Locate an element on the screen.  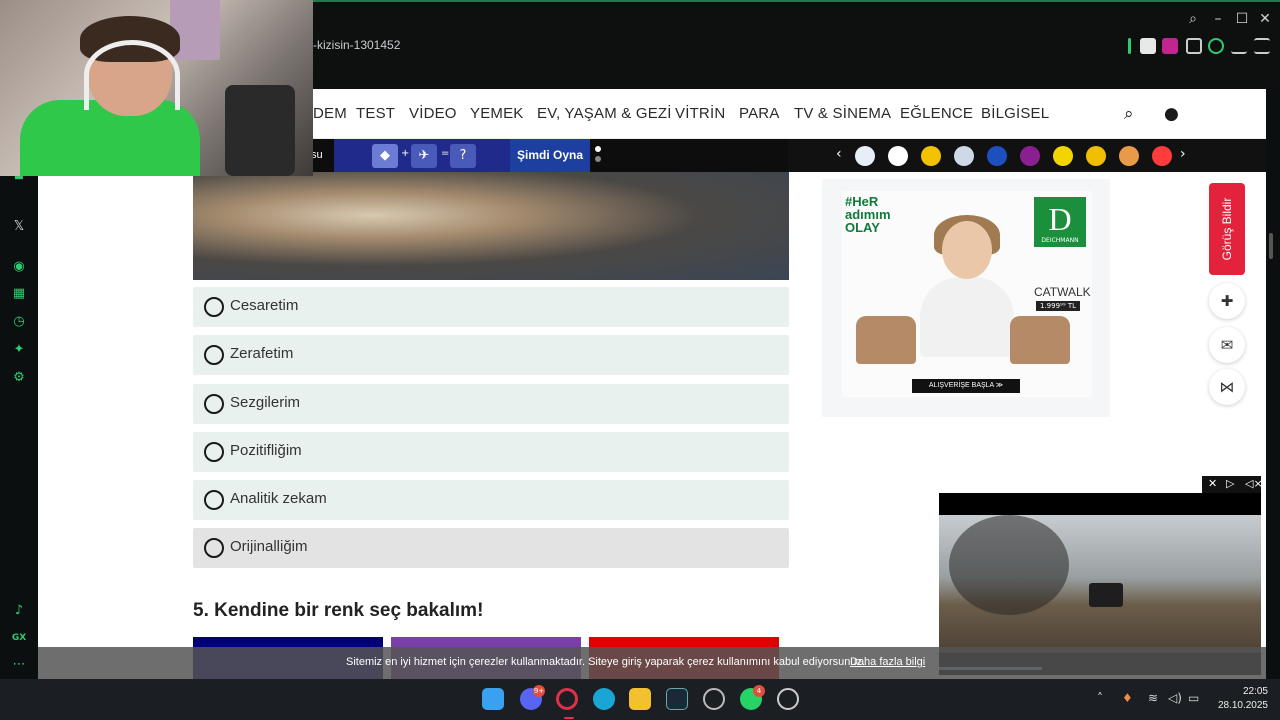
edge-icon is located at coordinates (604, 699).